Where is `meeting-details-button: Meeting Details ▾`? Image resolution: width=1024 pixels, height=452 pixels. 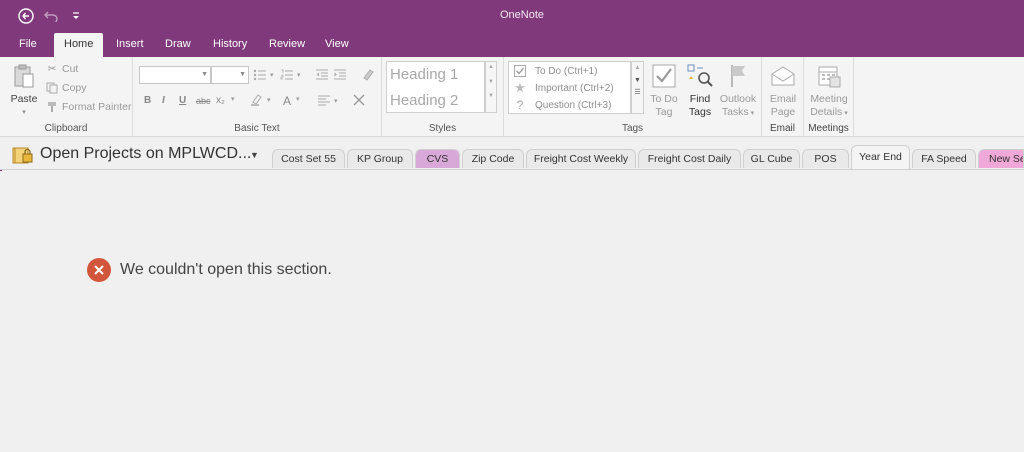 meeting-details-button: Meeting Details ▾ is located at coordinates (829, 90).